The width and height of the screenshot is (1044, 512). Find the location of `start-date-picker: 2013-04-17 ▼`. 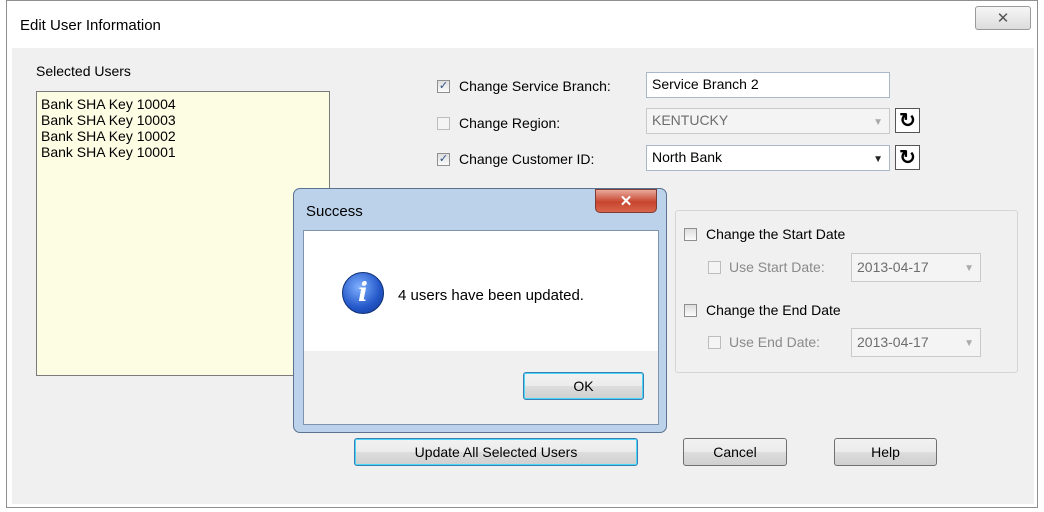

start-date-picker: 2013-04-17 ▼ is located at coordinates (916, 267).